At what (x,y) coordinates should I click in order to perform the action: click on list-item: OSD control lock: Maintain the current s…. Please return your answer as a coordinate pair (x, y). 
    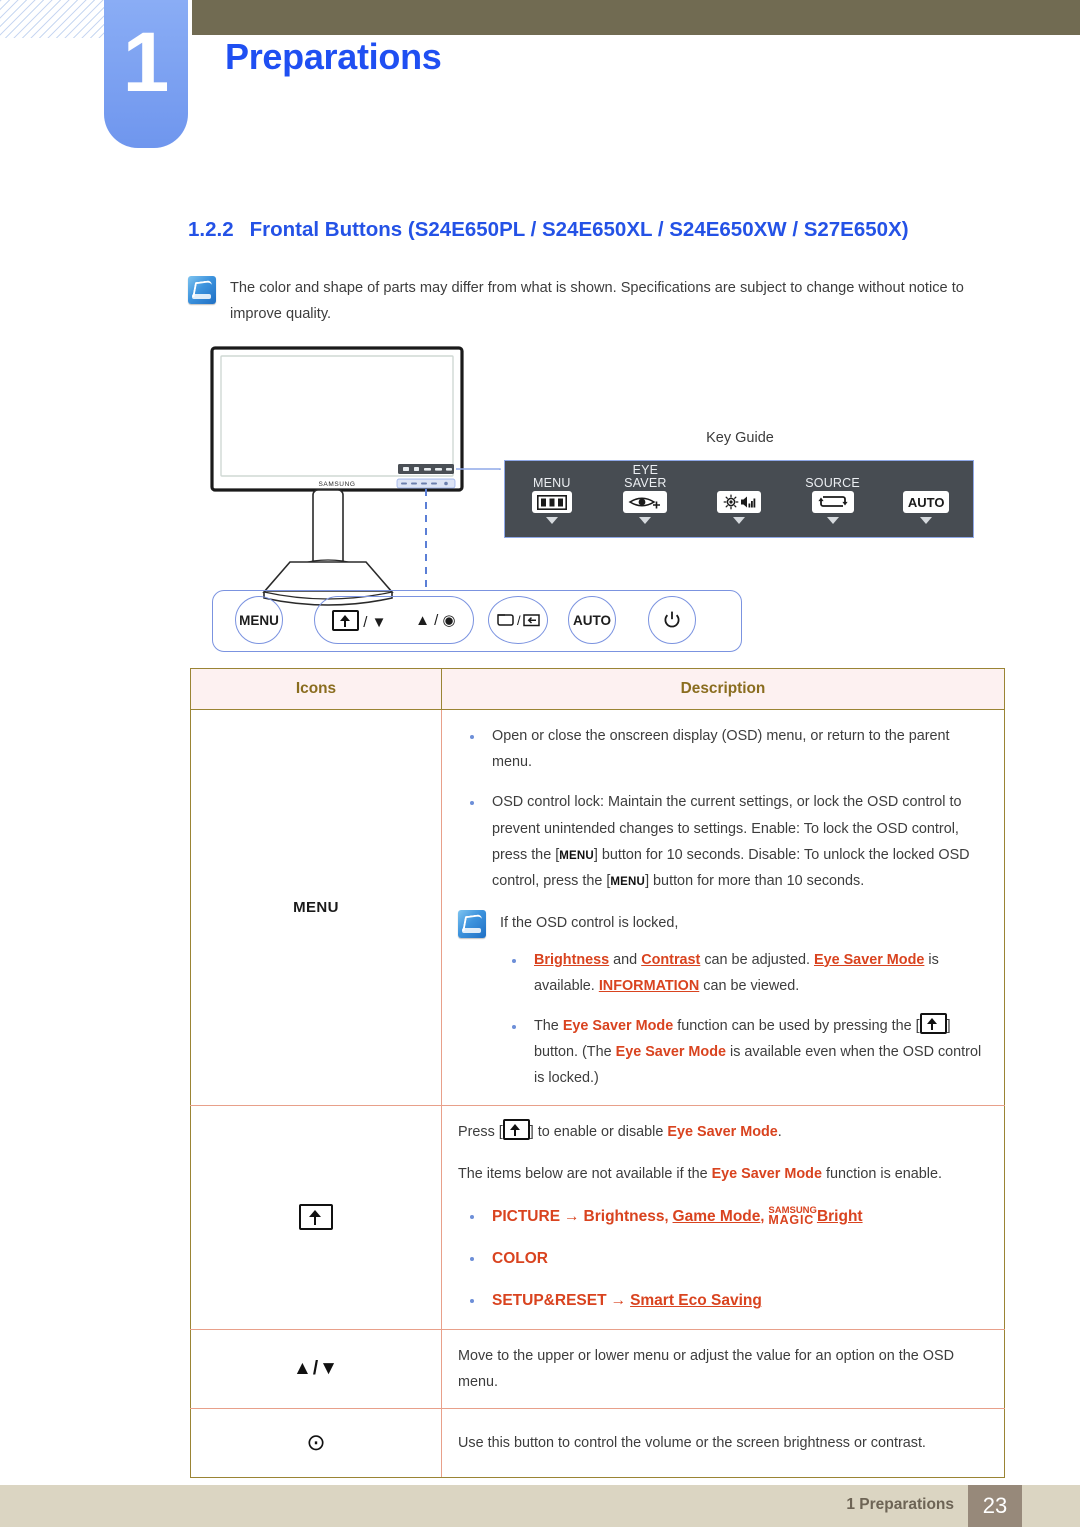
    Looking at the image, I should click on (723, 841).